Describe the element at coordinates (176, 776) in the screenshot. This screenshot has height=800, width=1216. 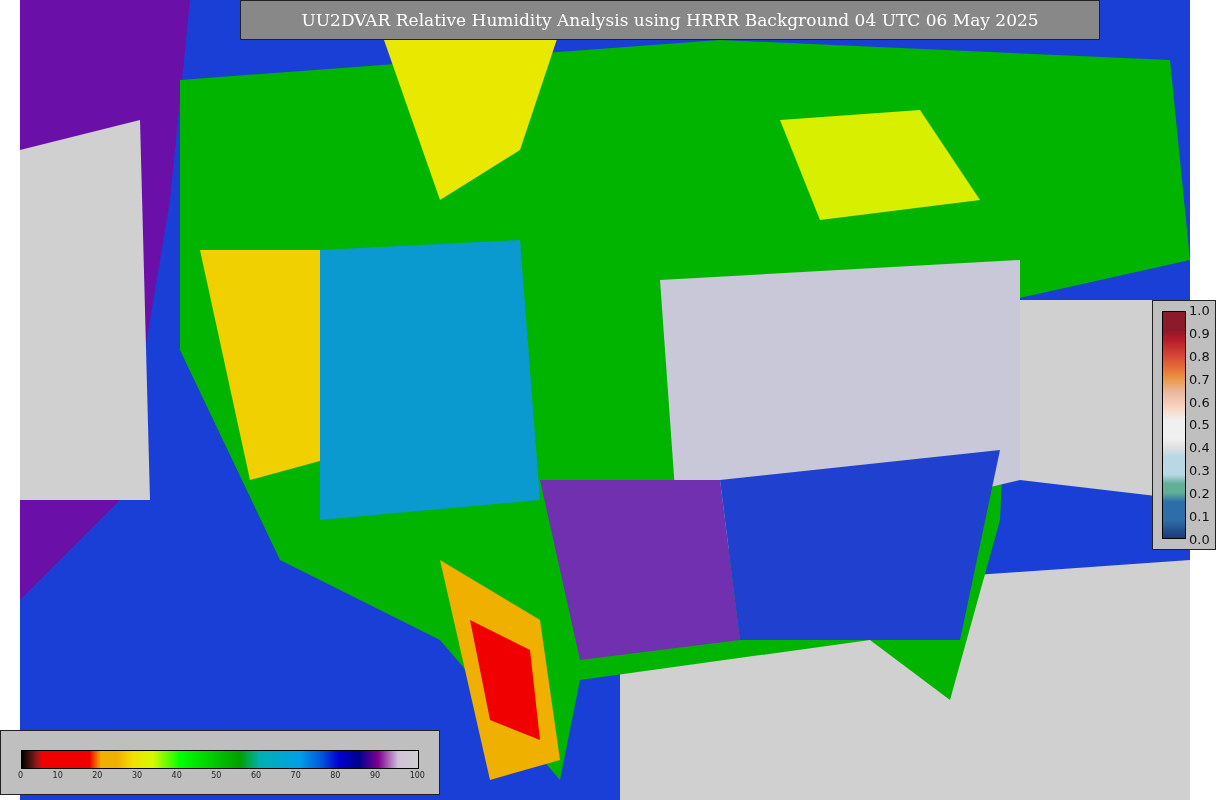
I see `tick-label: 40` at that location.